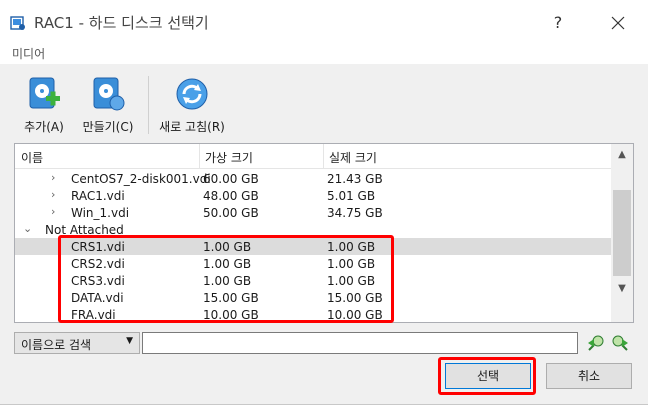 The height and width of the screenshot is (405, 648). Describe the element at coordinates (28, 53) in the screenshot. I see `menu-media: 미디어` at that location.